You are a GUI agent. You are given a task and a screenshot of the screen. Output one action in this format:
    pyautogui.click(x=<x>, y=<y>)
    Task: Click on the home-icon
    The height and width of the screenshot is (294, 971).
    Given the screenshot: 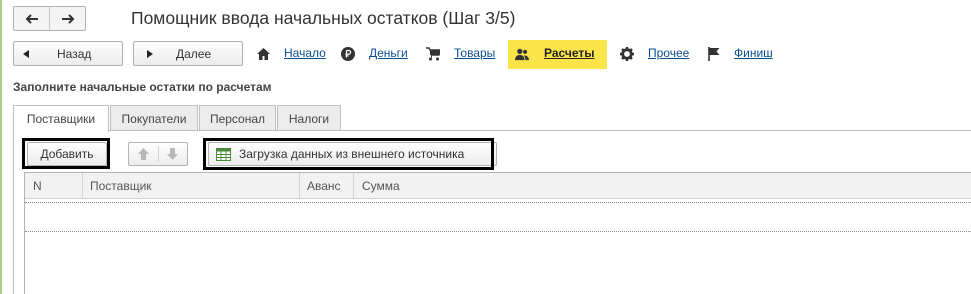 What is the action you would take?
    pyautogui.click(x=263, y=54)
    